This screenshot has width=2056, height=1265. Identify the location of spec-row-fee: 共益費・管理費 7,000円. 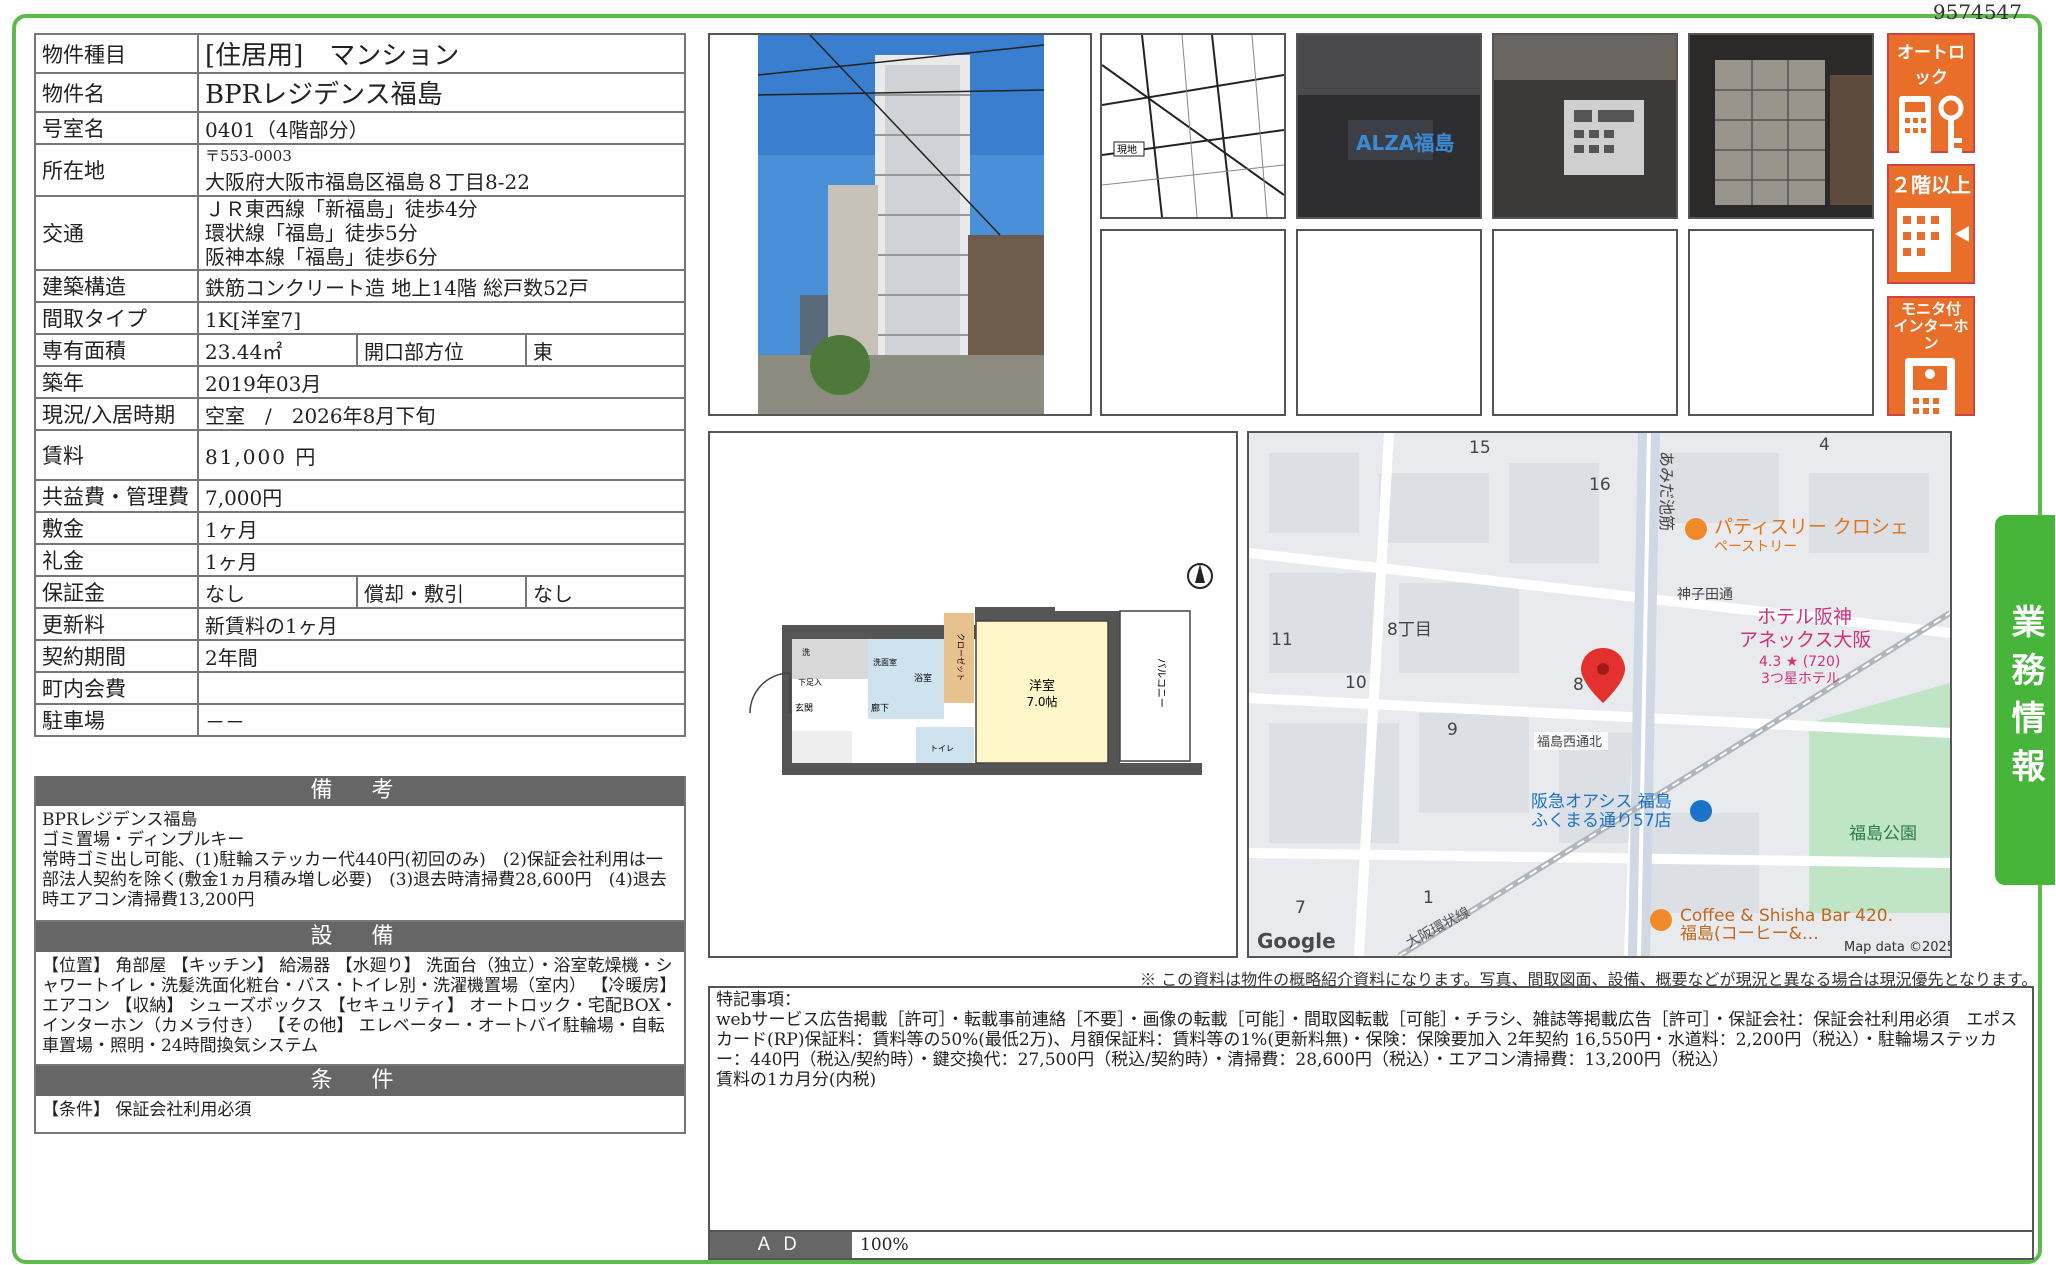
(360, 496).